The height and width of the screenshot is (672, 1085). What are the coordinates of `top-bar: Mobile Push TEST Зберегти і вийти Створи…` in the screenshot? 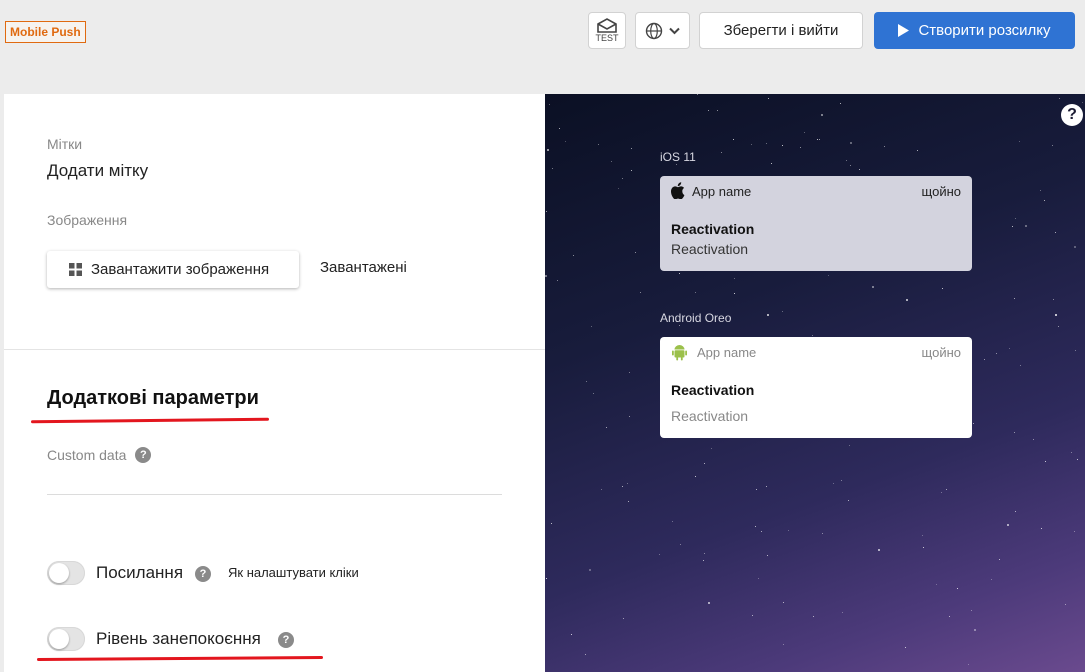 It's located at (542, 36).